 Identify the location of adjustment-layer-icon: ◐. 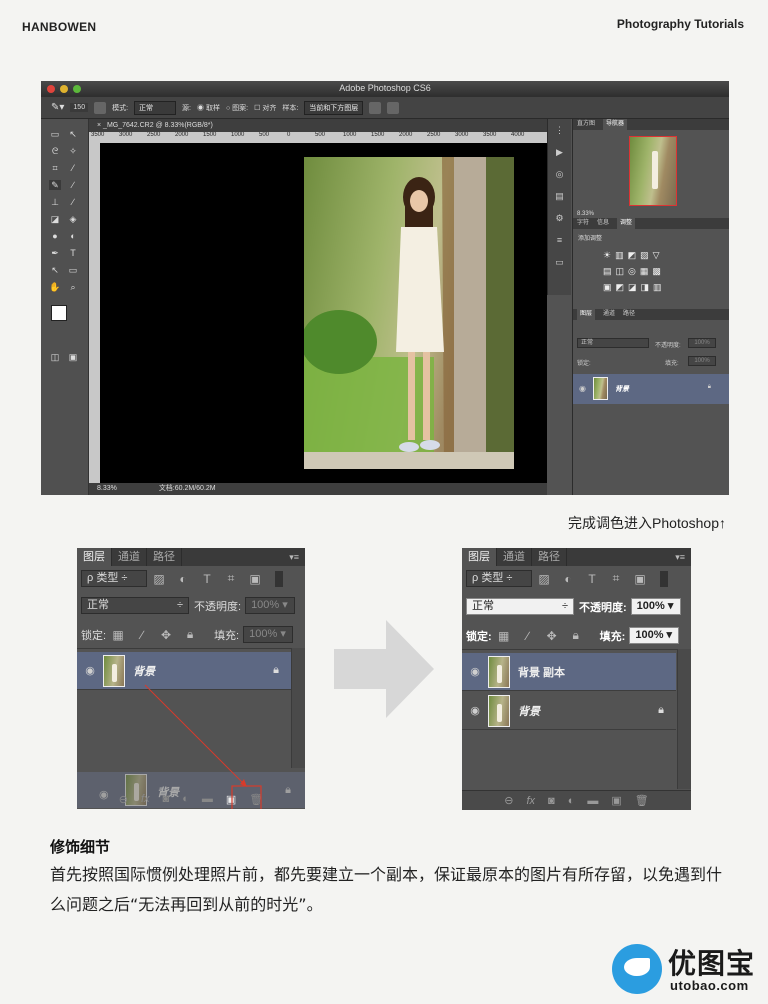
(571, 801).